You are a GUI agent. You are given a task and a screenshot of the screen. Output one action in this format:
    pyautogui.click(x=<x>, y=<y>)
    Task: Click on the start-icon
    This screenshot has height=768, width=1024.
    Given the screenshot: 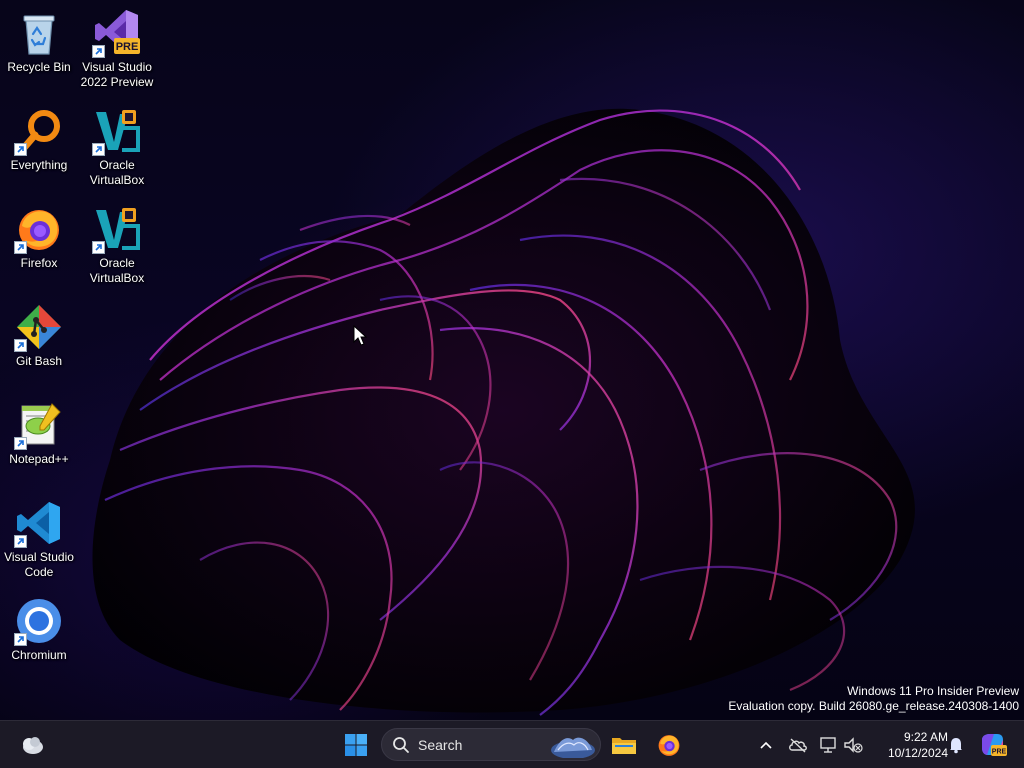 What is the action you would take?
    pyautogui.click(x=356, y=745)
    